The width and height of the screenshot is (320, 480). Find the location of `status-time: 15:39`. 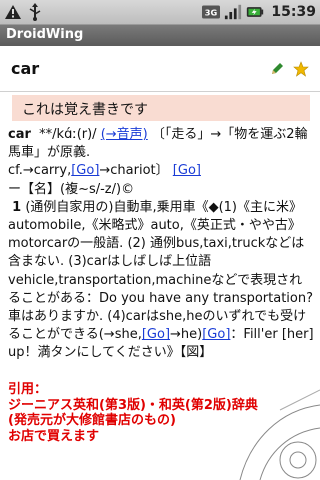

status-time: 15:39 is located at coordinates (293, 12).